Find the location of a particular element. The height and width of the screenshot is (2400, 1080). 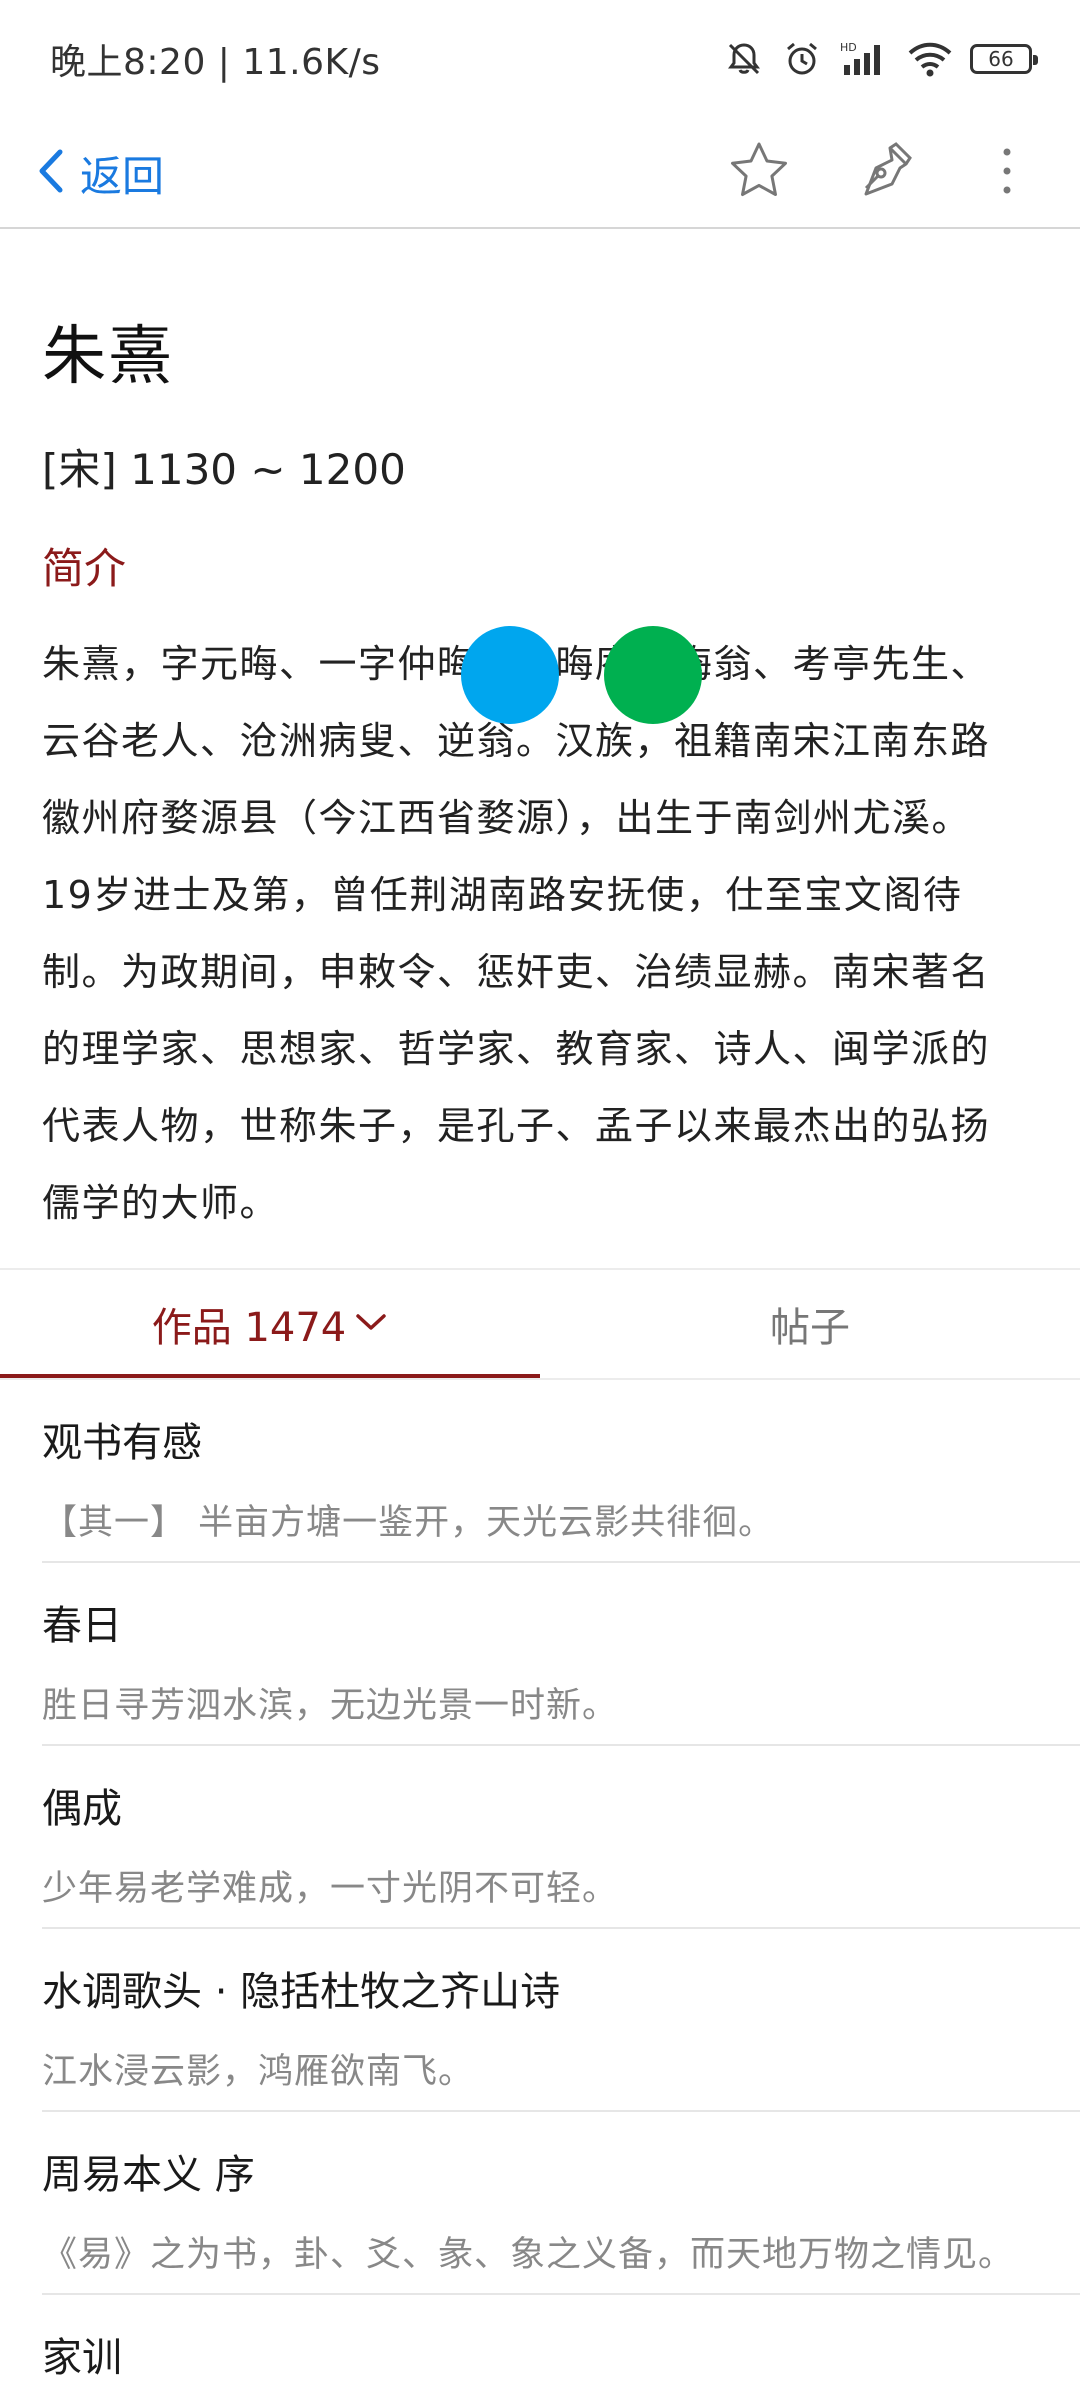

bio-line: 代表人物，世称朱子，是孔子、孟子以来最杰出的弘扬 is located at coordinates (516, 1126).